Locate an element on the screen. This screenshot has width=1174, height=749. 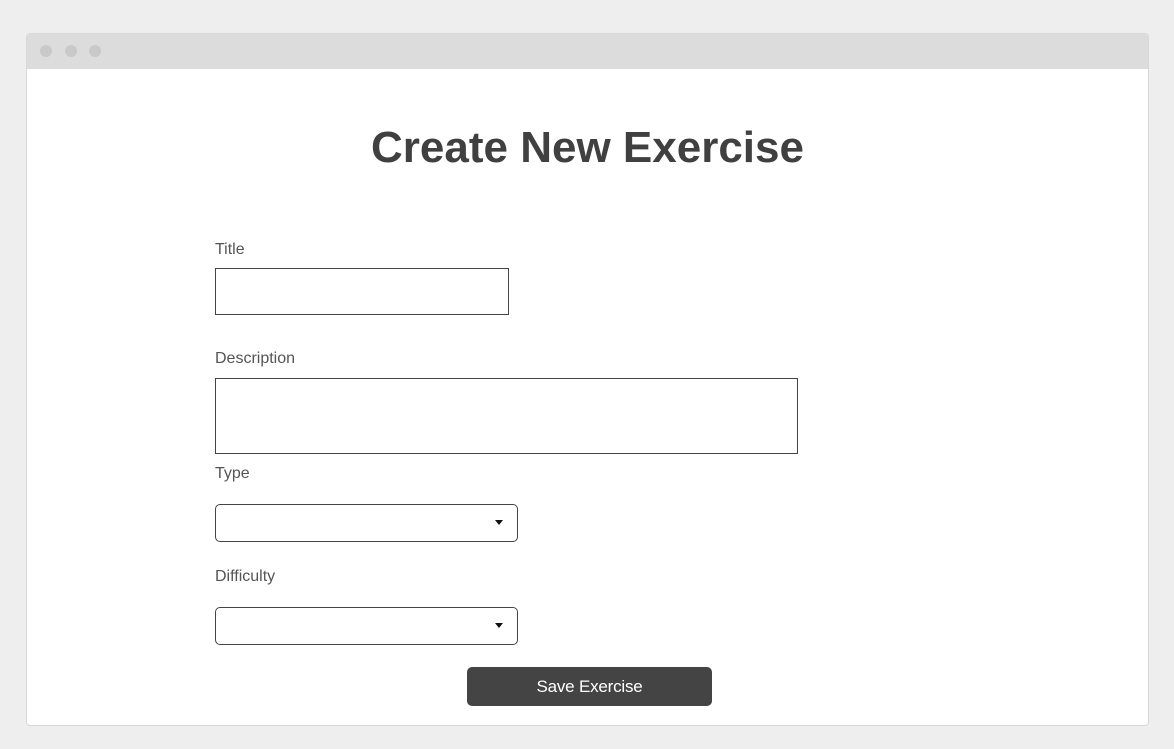
window-maximize-dot-icon is located at coordinates (95, 51).